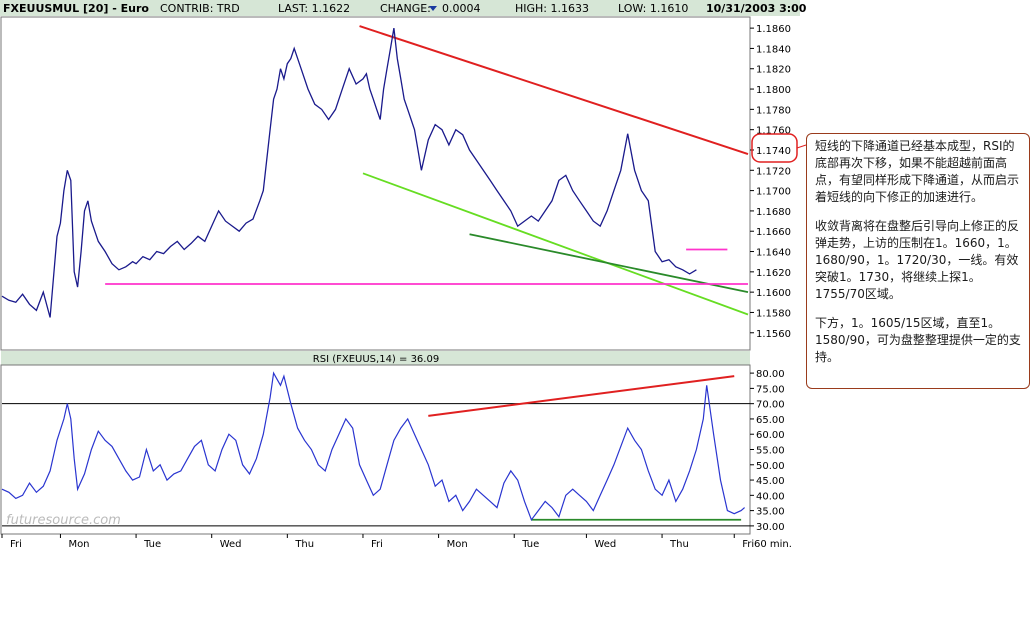 Image resolution: width=1035 pixels, height=626 pixels. I want to click on header-contrib: CONTRIB: TRD, so click(200, 8).